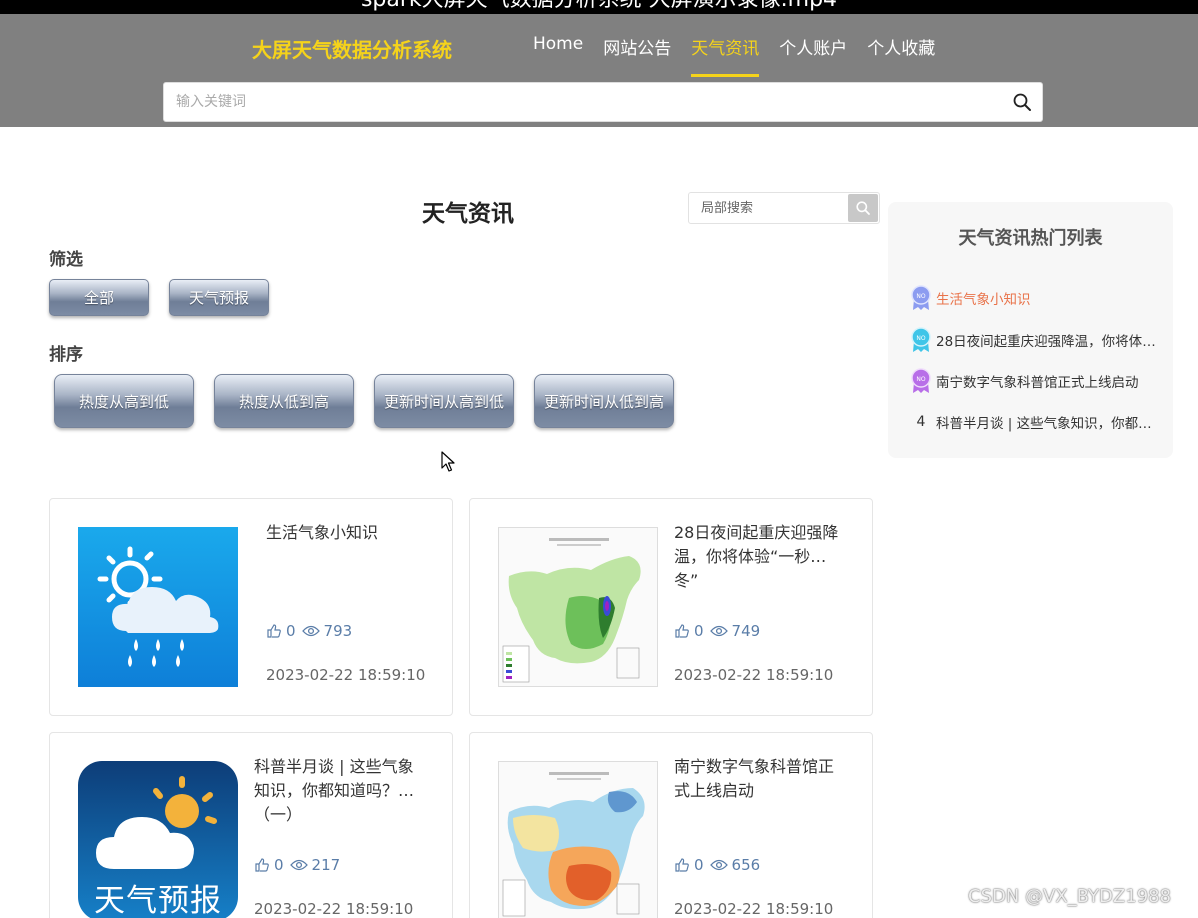 The image size is (1198, 918). Describe the element at coordinates (339, 791) in the screenshot. I see `article-title: 科普半月谈 | 这些气象知识，你都知道吗？…（一）` at that location.